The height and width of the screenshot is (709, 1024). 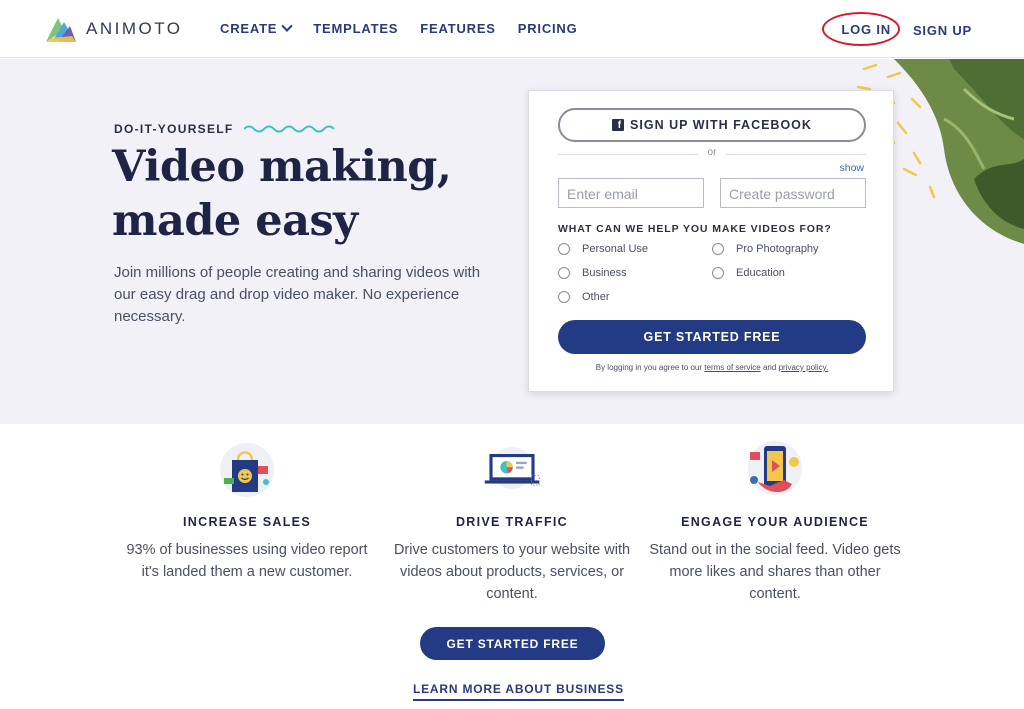 I want to click on feature-title: DRIVE TRAFFIC, so click(x=512, y=522).